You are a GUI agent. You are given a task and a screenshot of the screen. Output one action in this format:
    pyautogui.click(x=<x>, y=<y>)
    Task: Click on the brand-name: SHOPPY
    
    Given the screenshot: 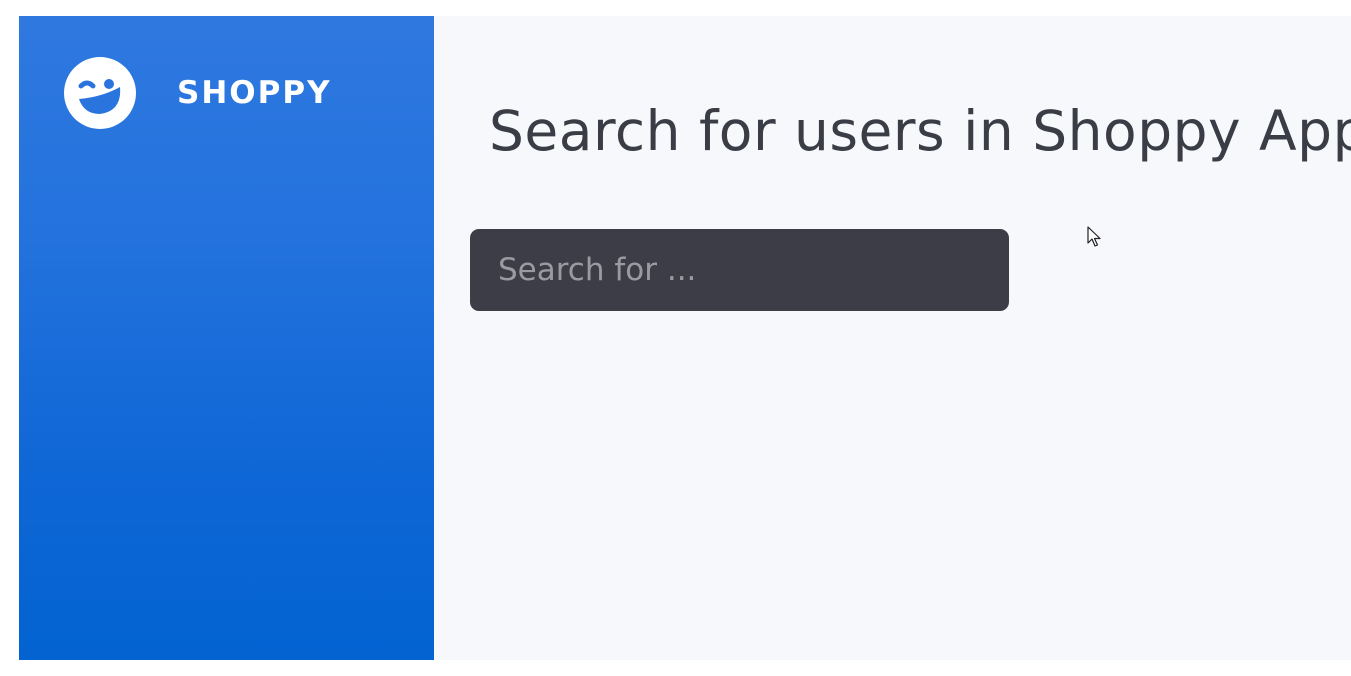 What is the action you would take?
    pyautogui.click(x=254, y=92)
    